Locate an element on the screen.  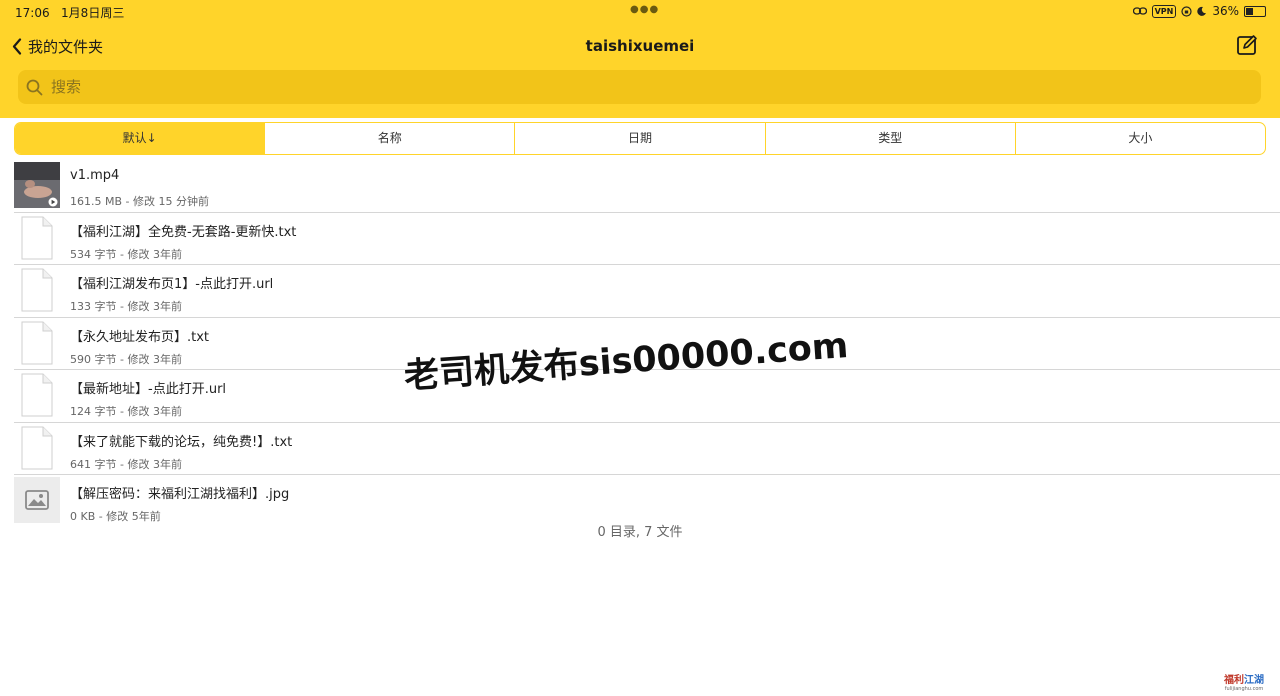
sort-tab-type: 类型 is located at coordinates (891, 138).